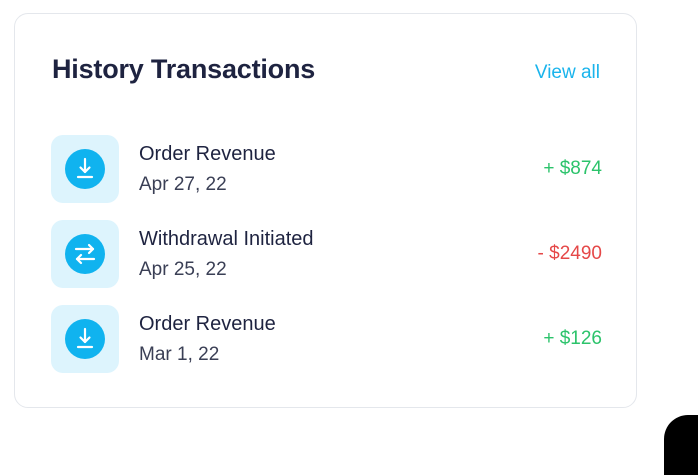 This screenshot has height=475, width=698. I want to click on transaction-name: Withdrawal Initiated, so click(226, 239).